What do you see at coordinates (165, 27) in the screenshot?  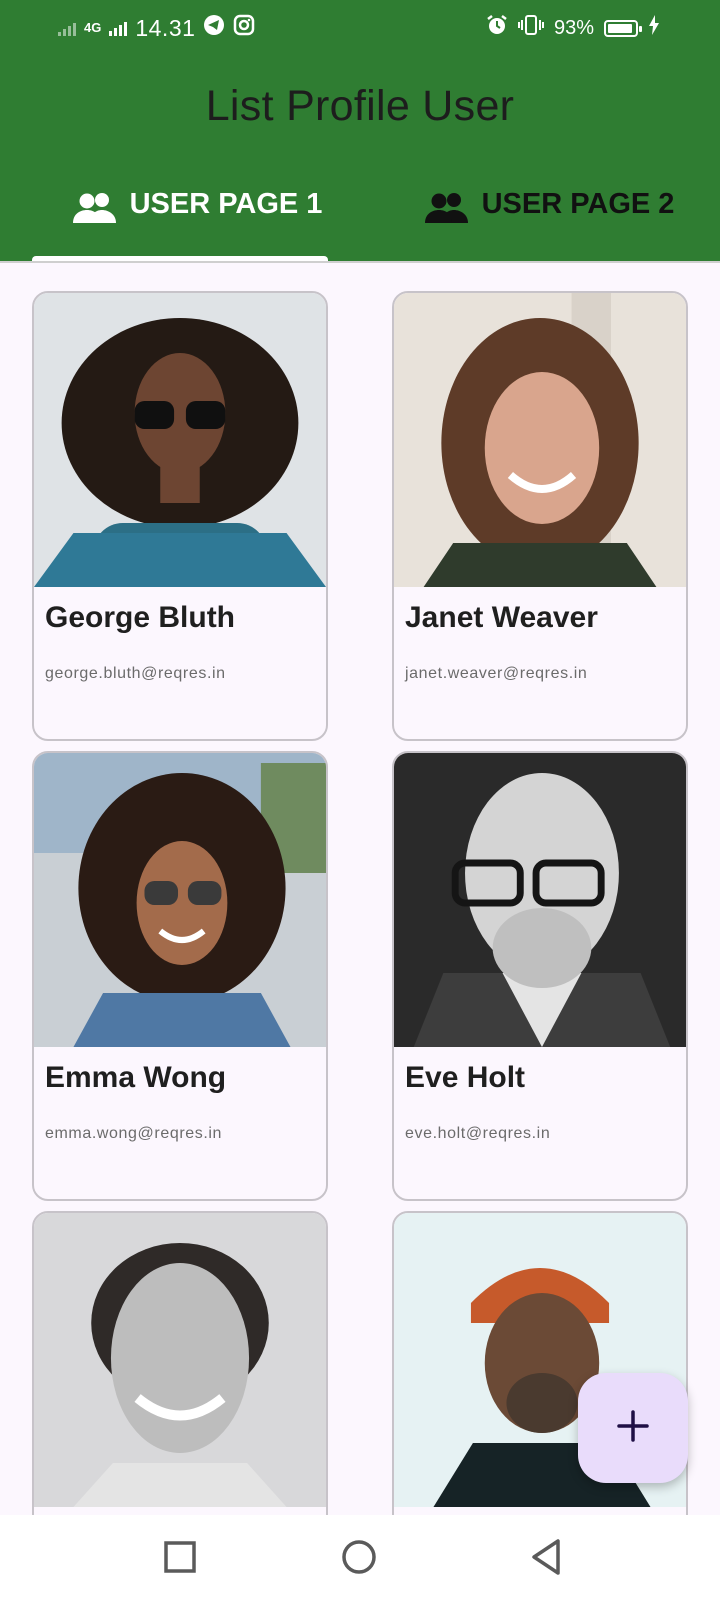 I see `status-time: 14.31` at bounding box center [165, 27].